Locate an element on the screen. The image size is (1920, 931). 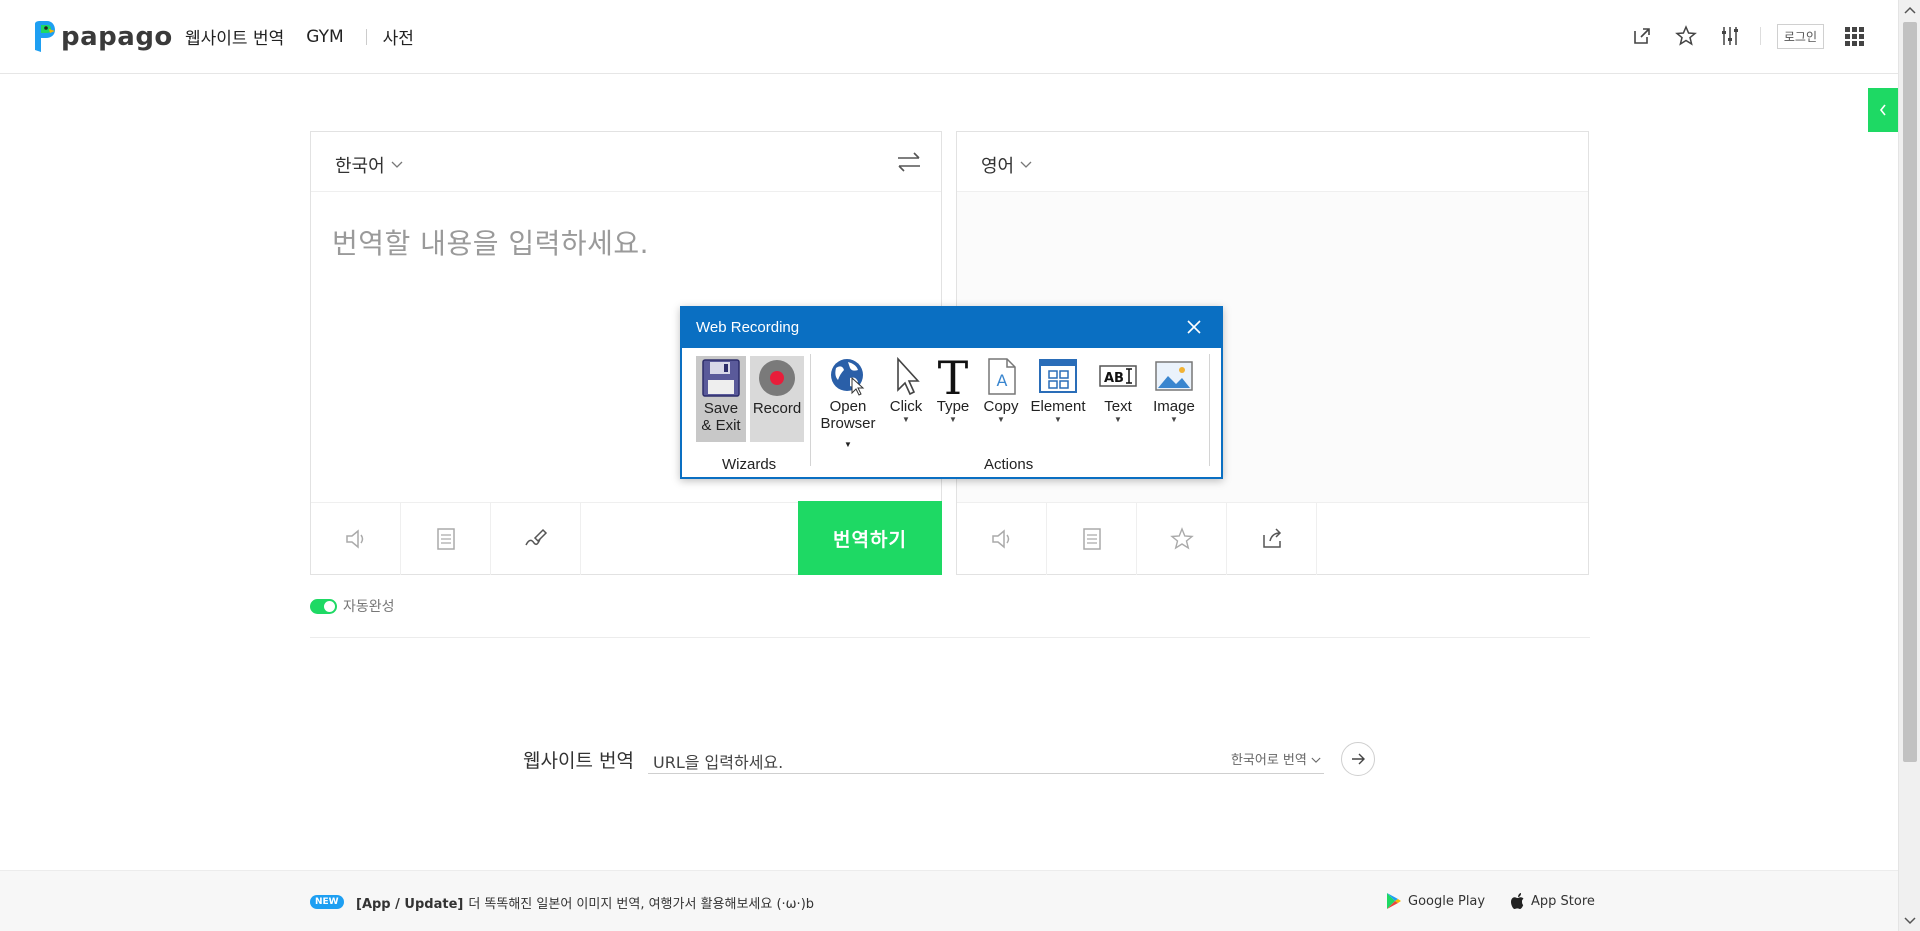
record-button: Record is located at coordinates (777, 399).